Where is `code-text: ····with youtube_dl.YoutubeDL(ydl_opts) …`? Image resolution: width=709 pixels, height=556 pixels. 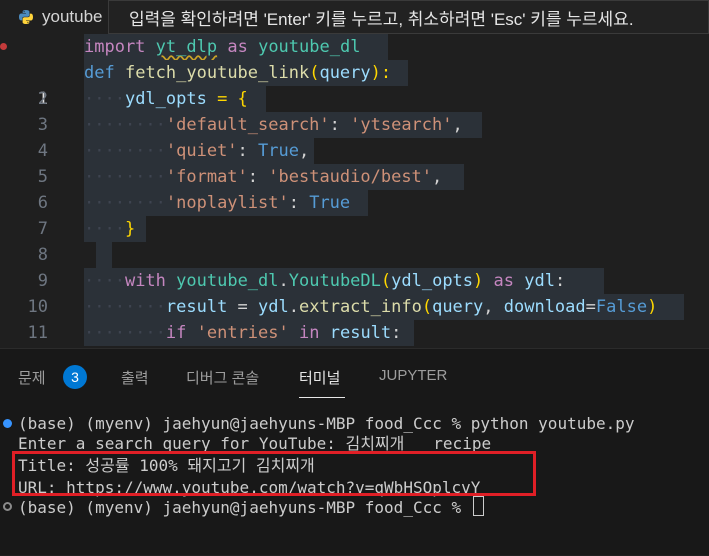 code-text: ····with youtube_dl.YoutubeDL(ydl_opts) … is located at coordinates (325, 281).